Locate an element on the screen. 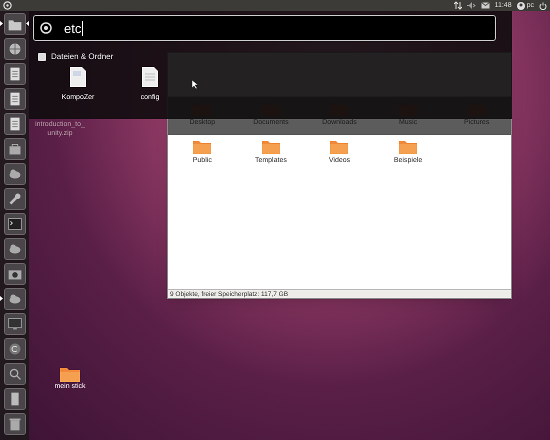  user-icon is located at coordinates (520, 6).